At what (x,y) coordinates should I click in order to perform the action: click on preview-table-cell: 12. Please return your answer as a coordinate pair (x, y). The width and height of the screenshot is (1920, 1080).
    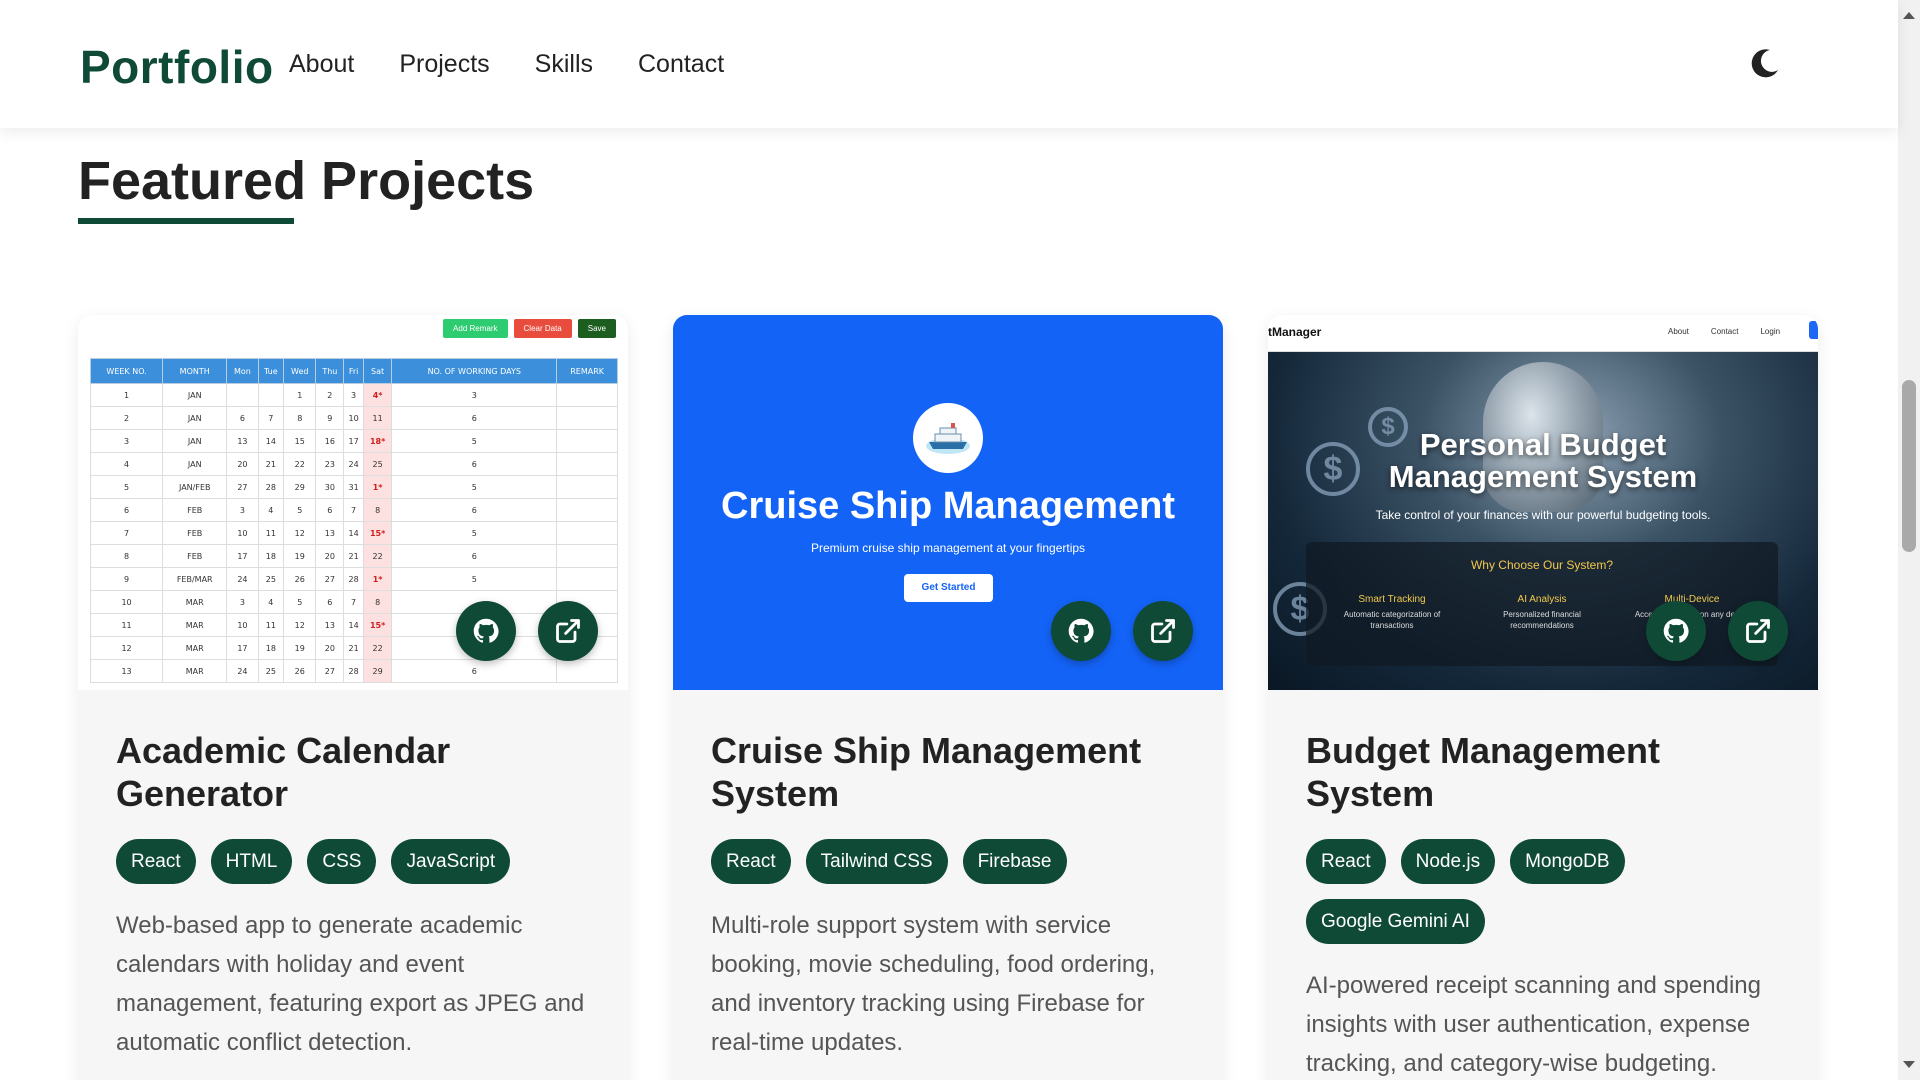
    Looking at the image, I should click on (126, 648).